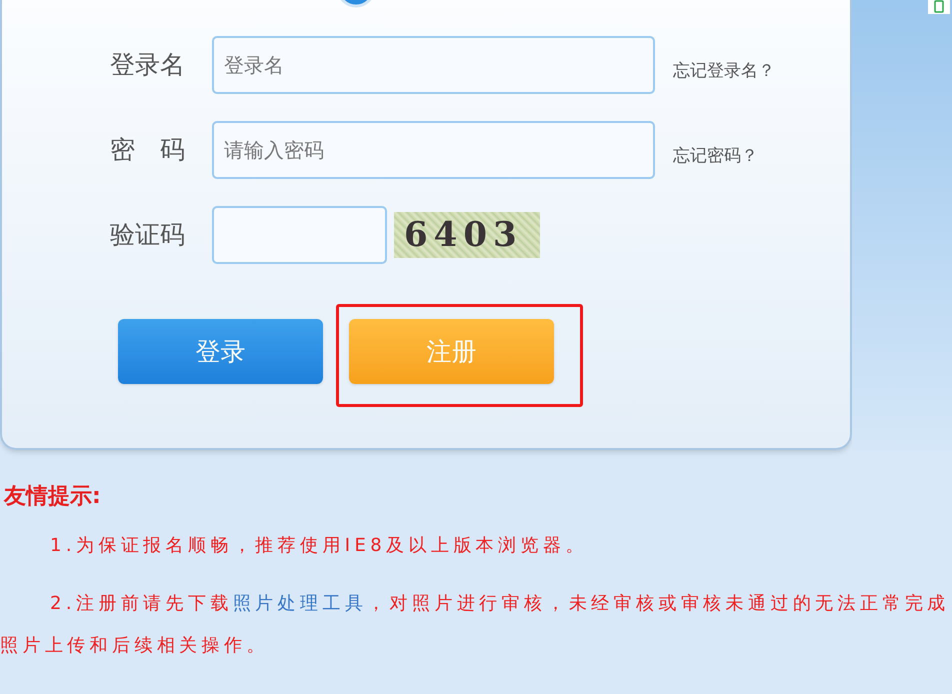 This screenshot has height=694, width=952. I want to click on photo-tool-link: 照片处理工具, so click(300, 603).